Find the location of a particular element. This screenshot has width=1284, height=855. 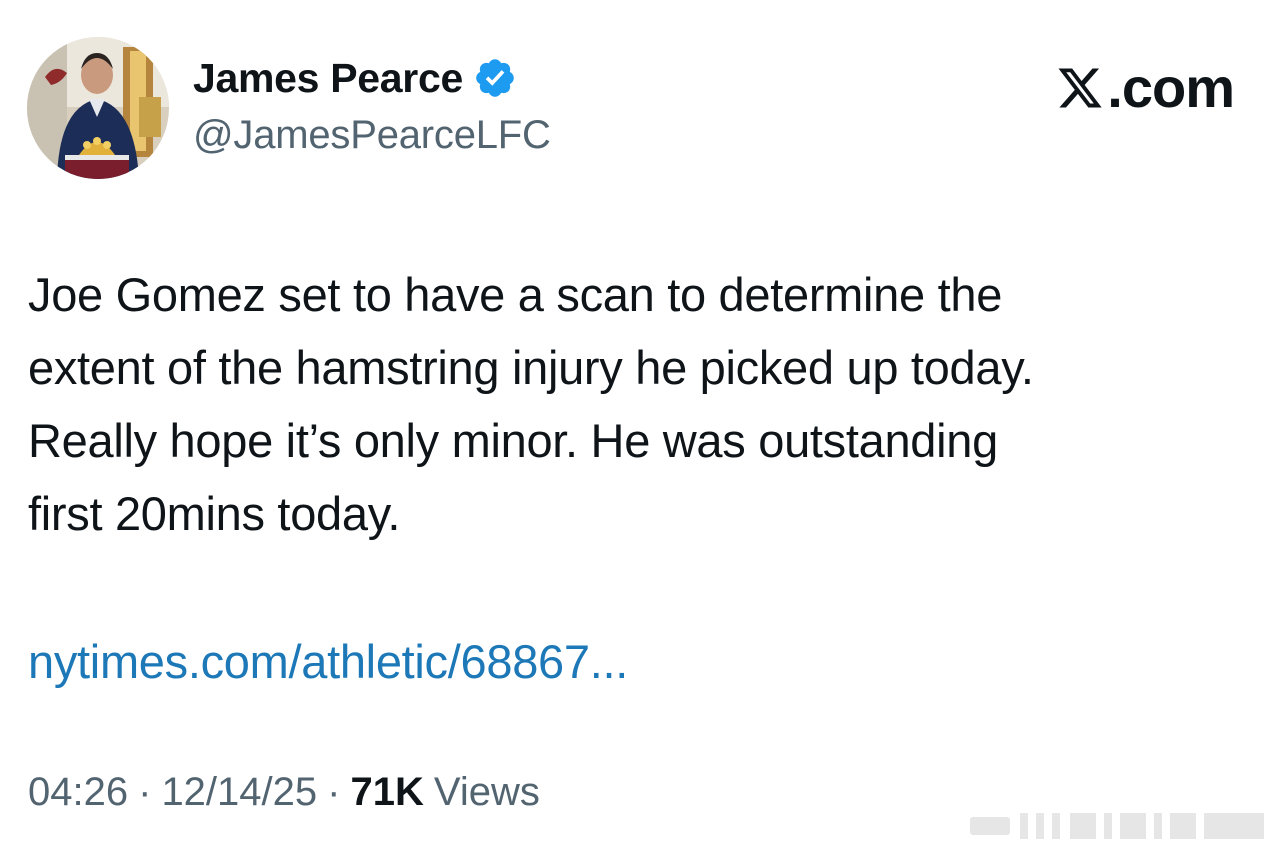

author-display-name: James Pearce is located at coordinates (328, 78).